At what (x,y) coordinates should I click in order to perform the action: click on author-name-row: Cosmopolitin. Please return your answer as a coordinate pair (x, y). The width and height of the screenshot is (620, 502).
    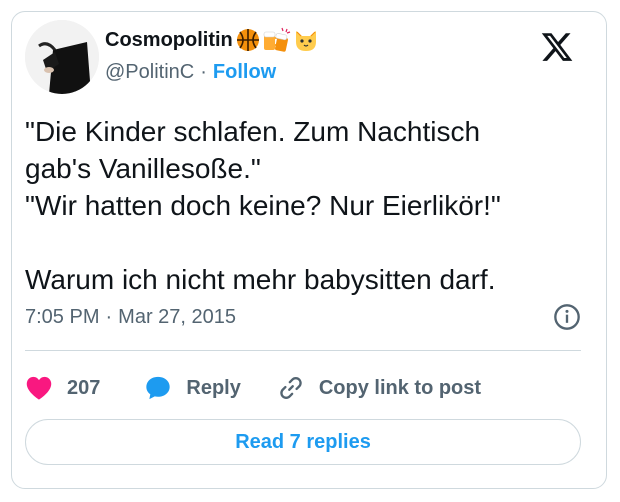
    Looking at the image, I should click on (212, 40).